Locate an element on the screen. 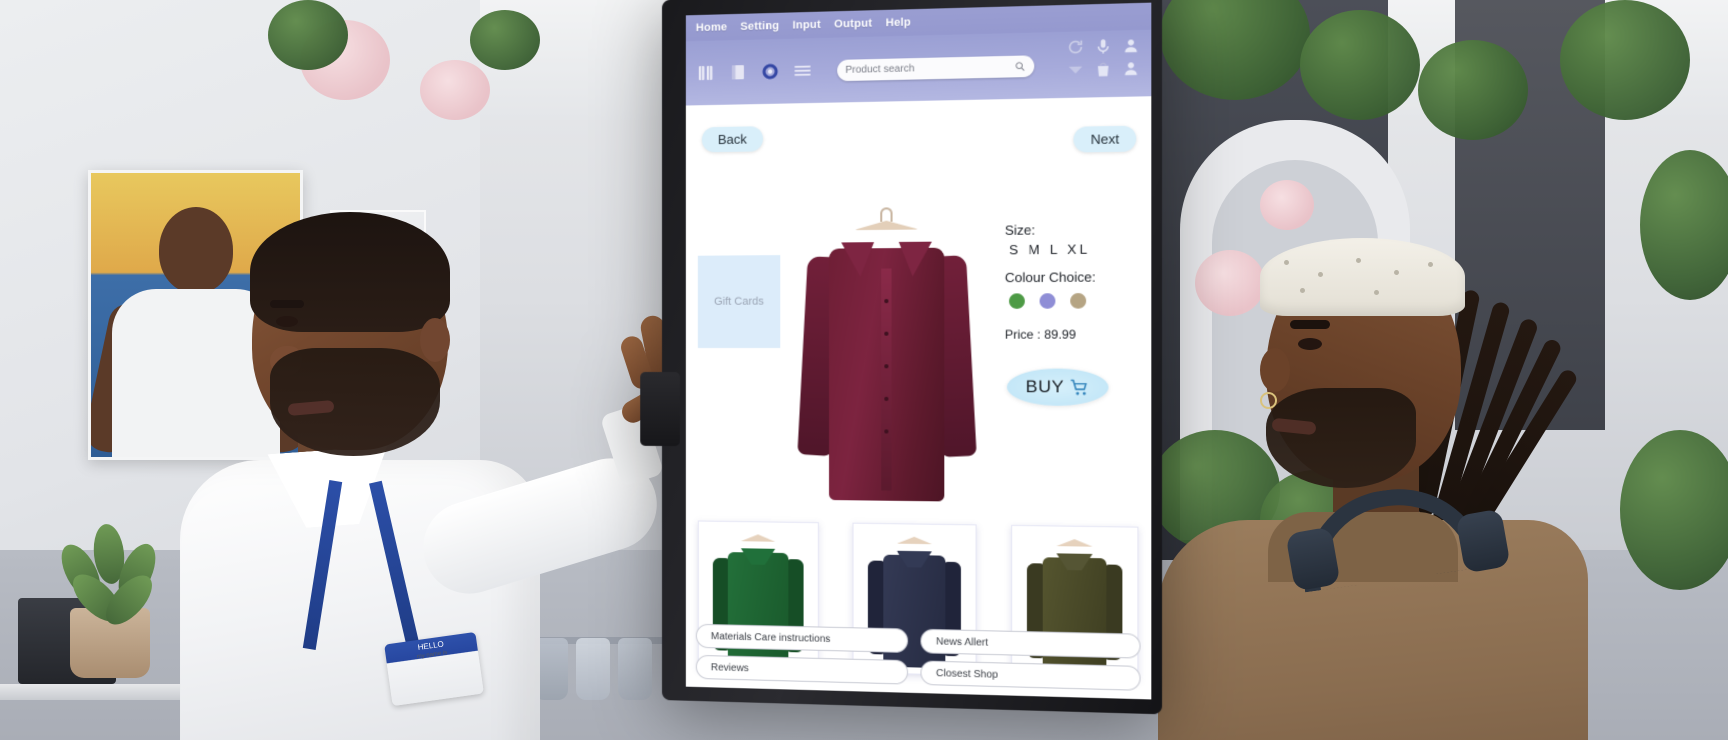  employee-eyebrow is located at coordinates (287, 304).